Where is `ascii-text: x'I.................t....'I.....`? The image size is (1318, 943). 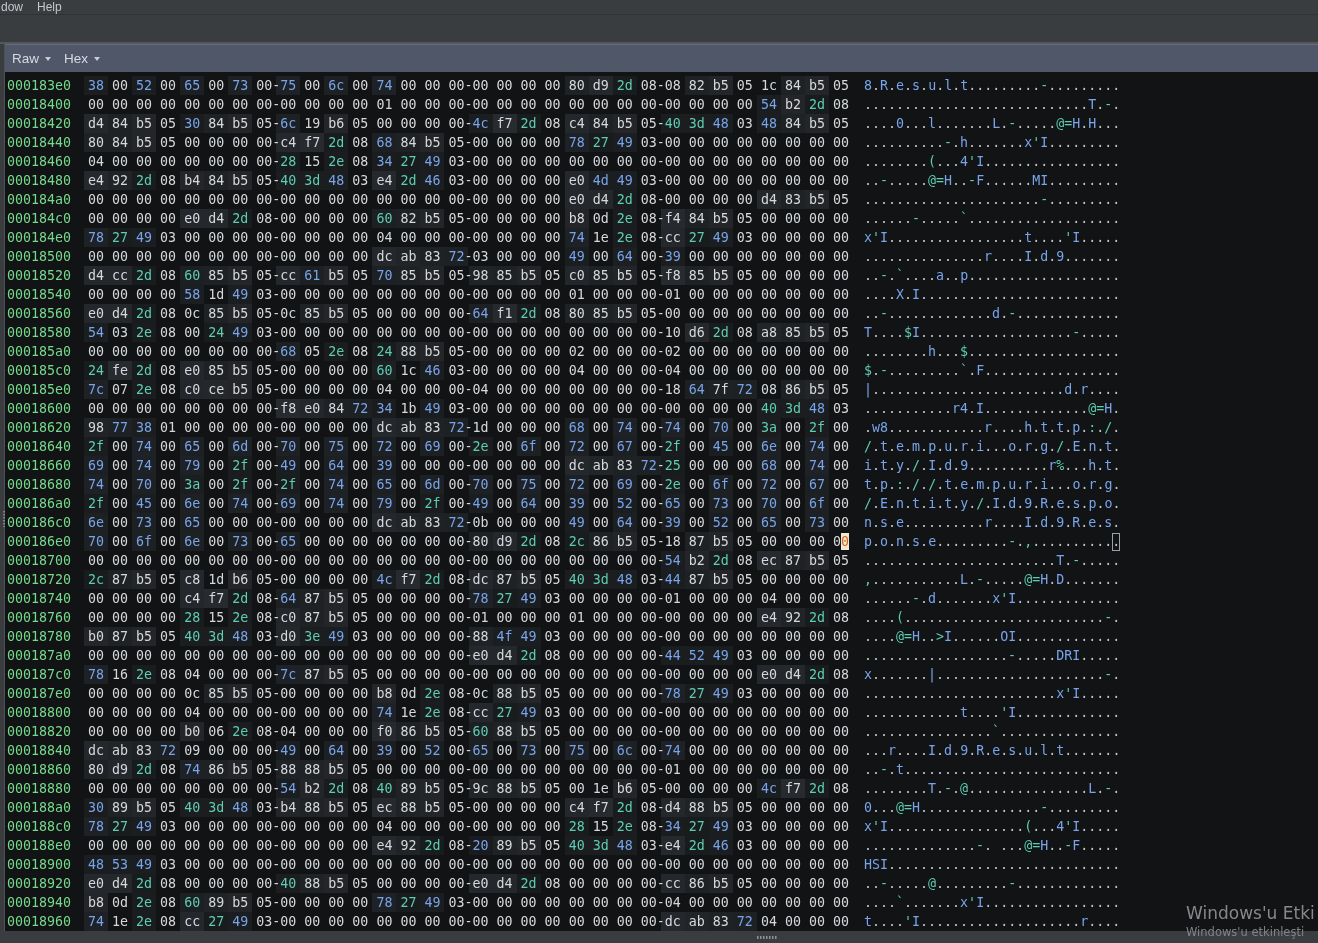
ascii-text: x'I.................t....'I..... is located at coordinates (992, 238).